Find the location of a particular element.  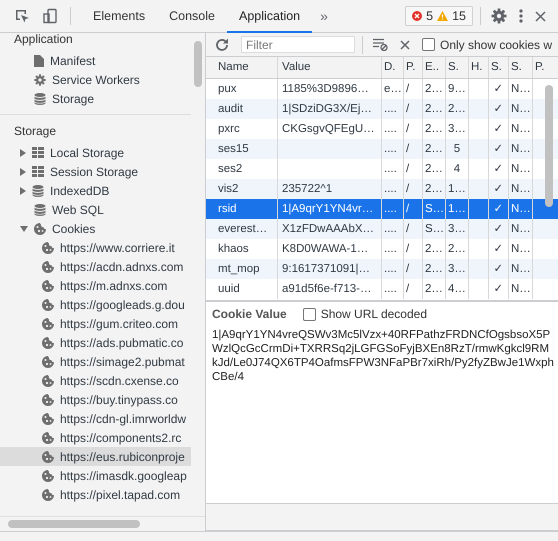

more-tabs-button: » is located at coordinates (324, 16).